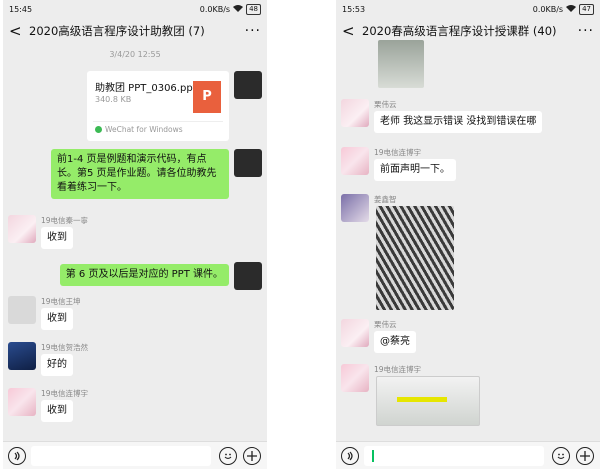 Image resolution: width=600 pixels, height=469 pixels. What do you see at coordinates (144, 275) in the screenshot?
I see `message-bubble: 第 6 页及以后是对应的 PPT 课件。` at bounding box center [144, 275].